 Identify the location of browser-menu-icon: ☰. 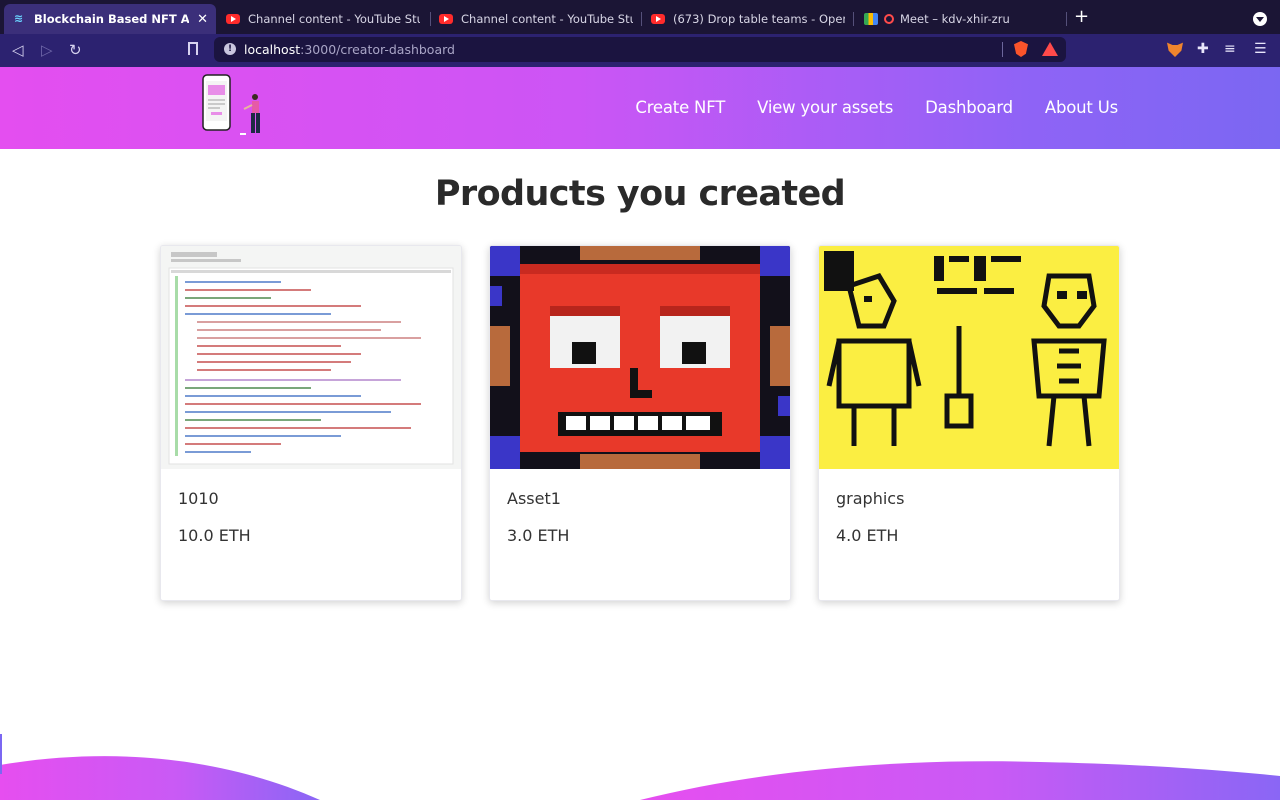
(1260, 49).